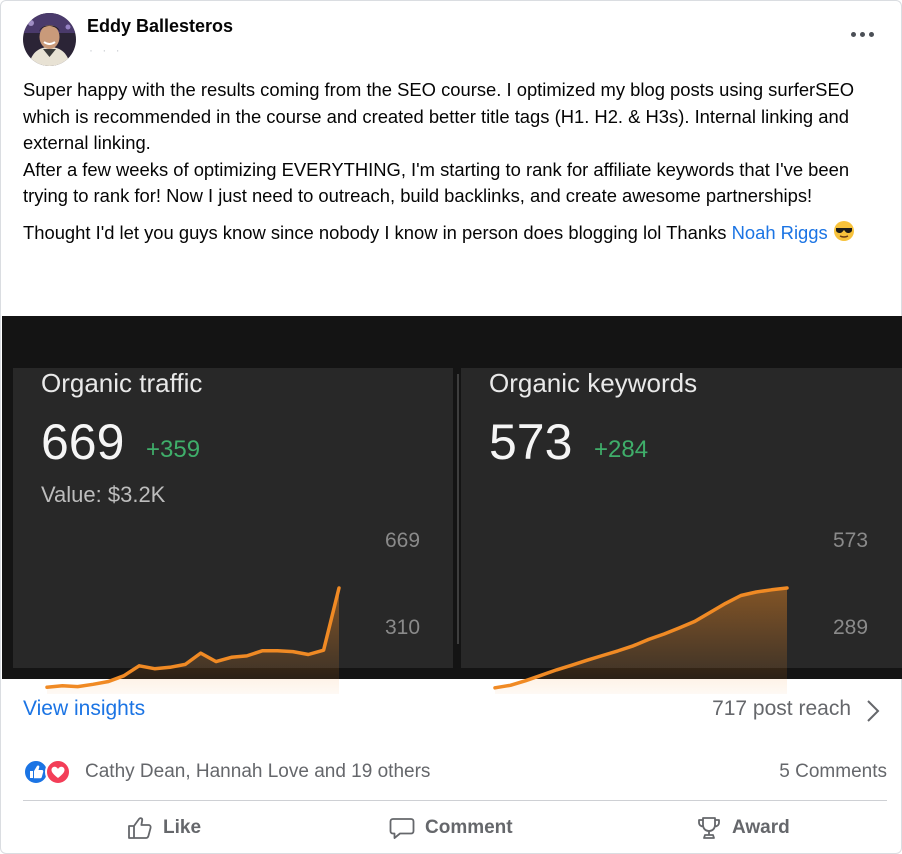  Describe the element at coordinates (122, 383) in the screenshot. I see `traffic-title: Organic traffic` at that location.